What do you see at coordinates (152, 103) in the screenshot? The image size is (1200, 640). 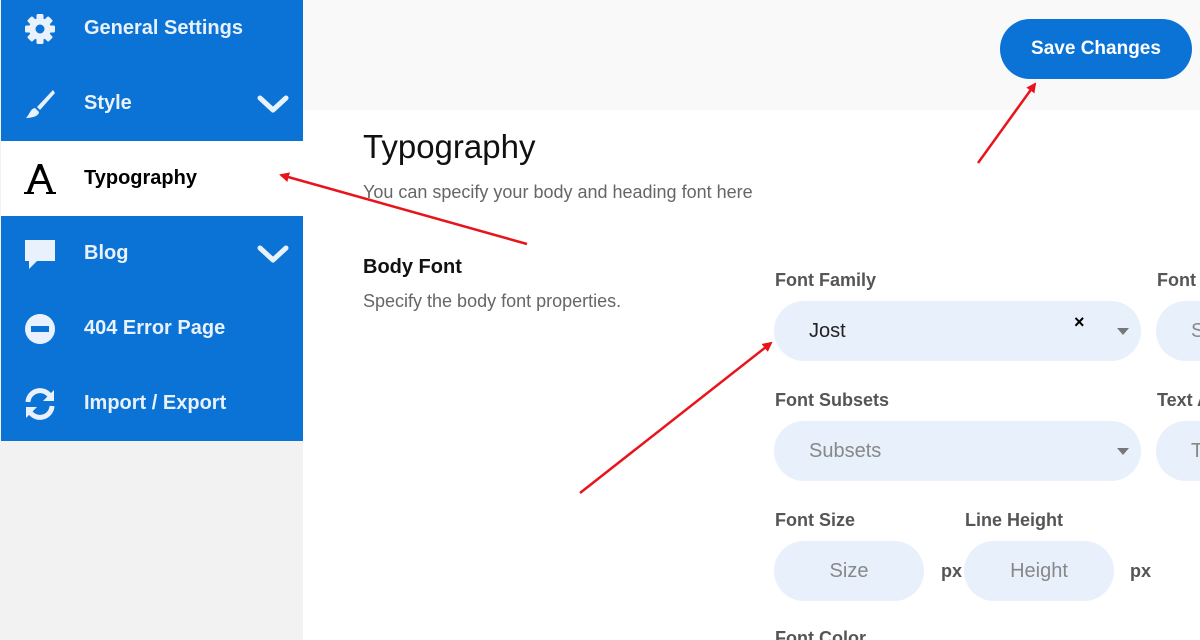 I see `sidebar-item-style: Style` at bounding box center [152, 103].